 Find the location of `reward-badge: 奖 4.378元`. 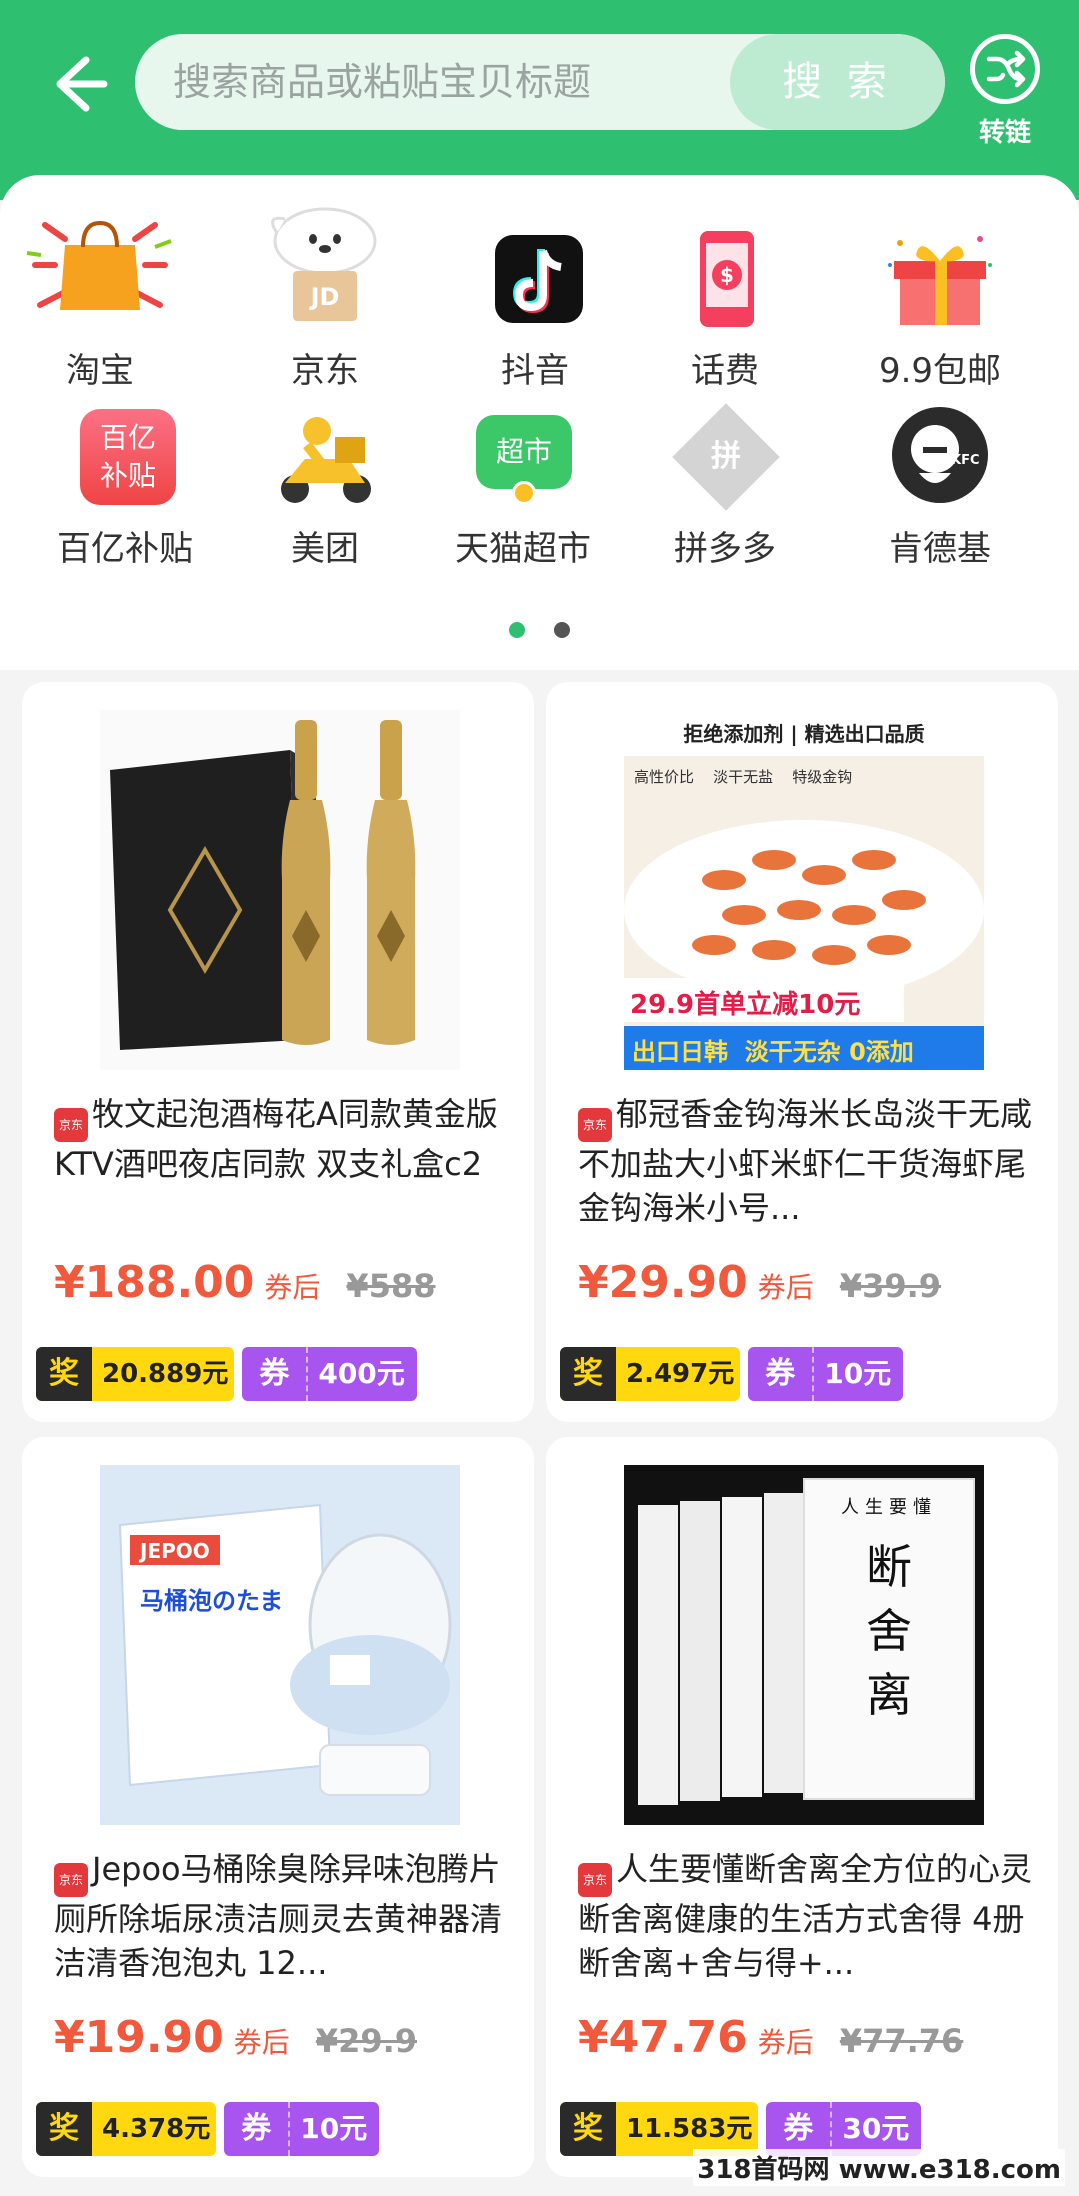

reward-badge: 奖 4.378元 is located at coordinates (126, 2129).